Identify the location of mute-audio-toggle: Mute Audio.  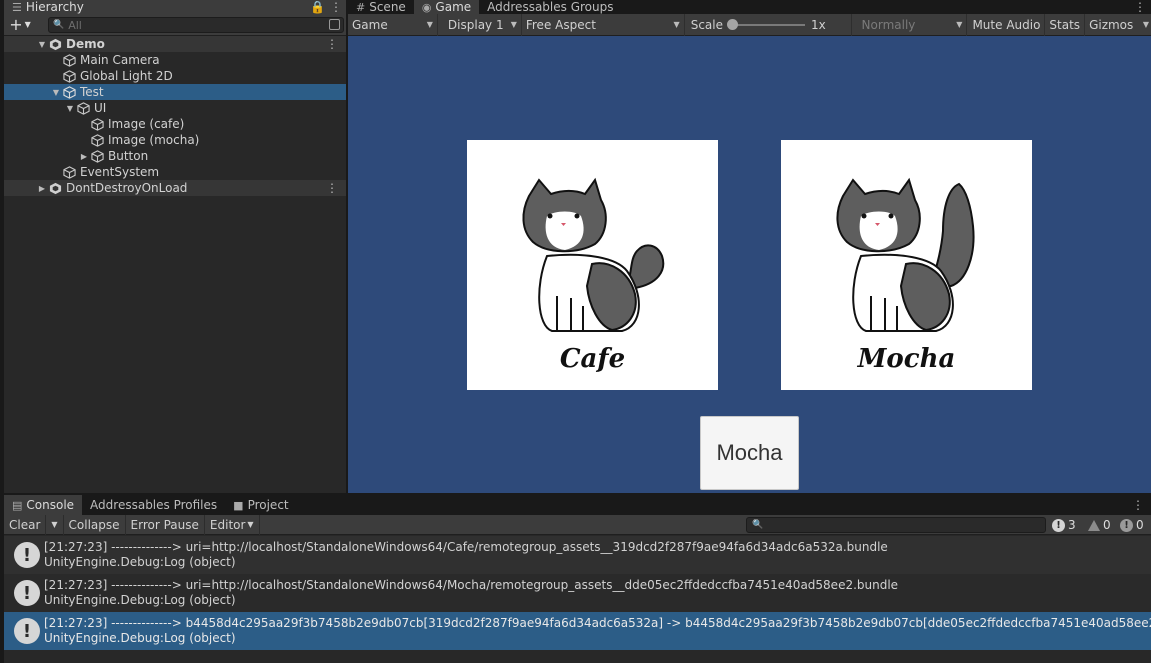
(1006, 24).